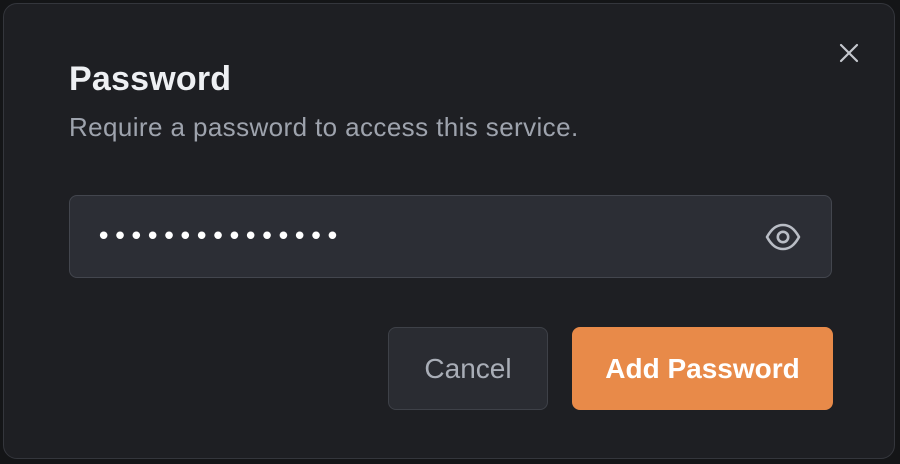  What do you see at coordinates (468, 368) in the screenshot?
I see `cancel-button: Cancel` at bounding box center [468, 368].